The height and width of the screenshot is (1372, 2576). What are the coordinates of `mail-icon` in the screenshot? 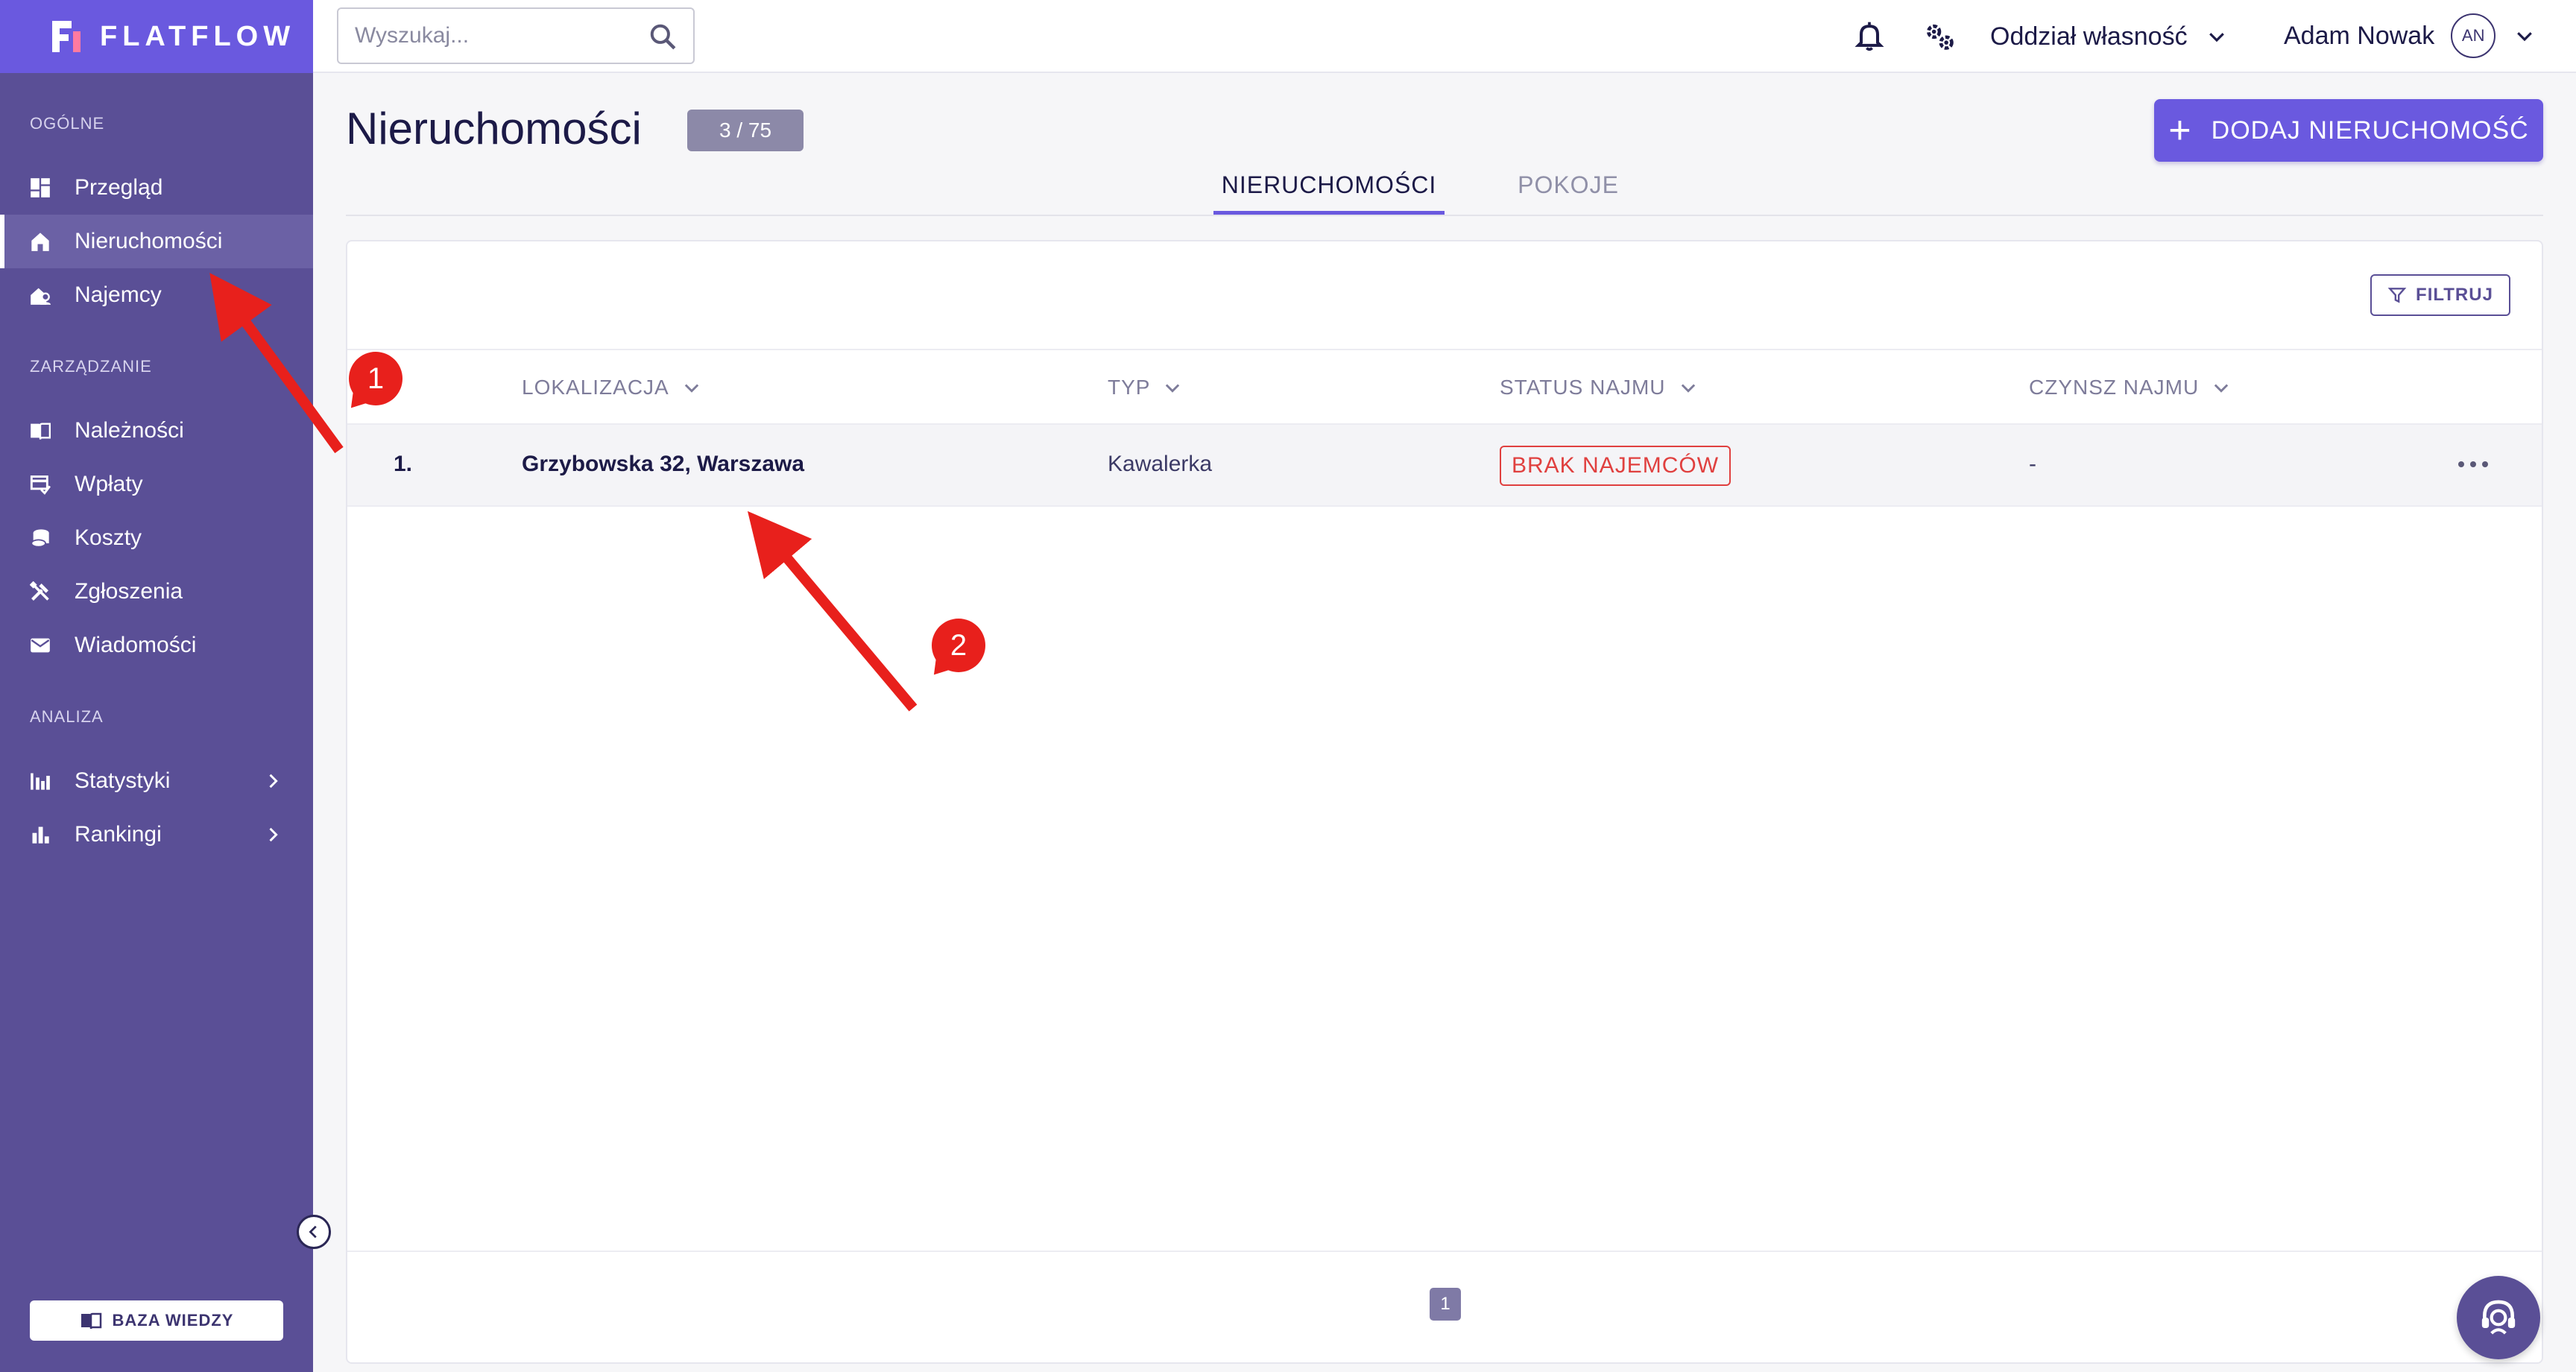 It's located at (40, 645).